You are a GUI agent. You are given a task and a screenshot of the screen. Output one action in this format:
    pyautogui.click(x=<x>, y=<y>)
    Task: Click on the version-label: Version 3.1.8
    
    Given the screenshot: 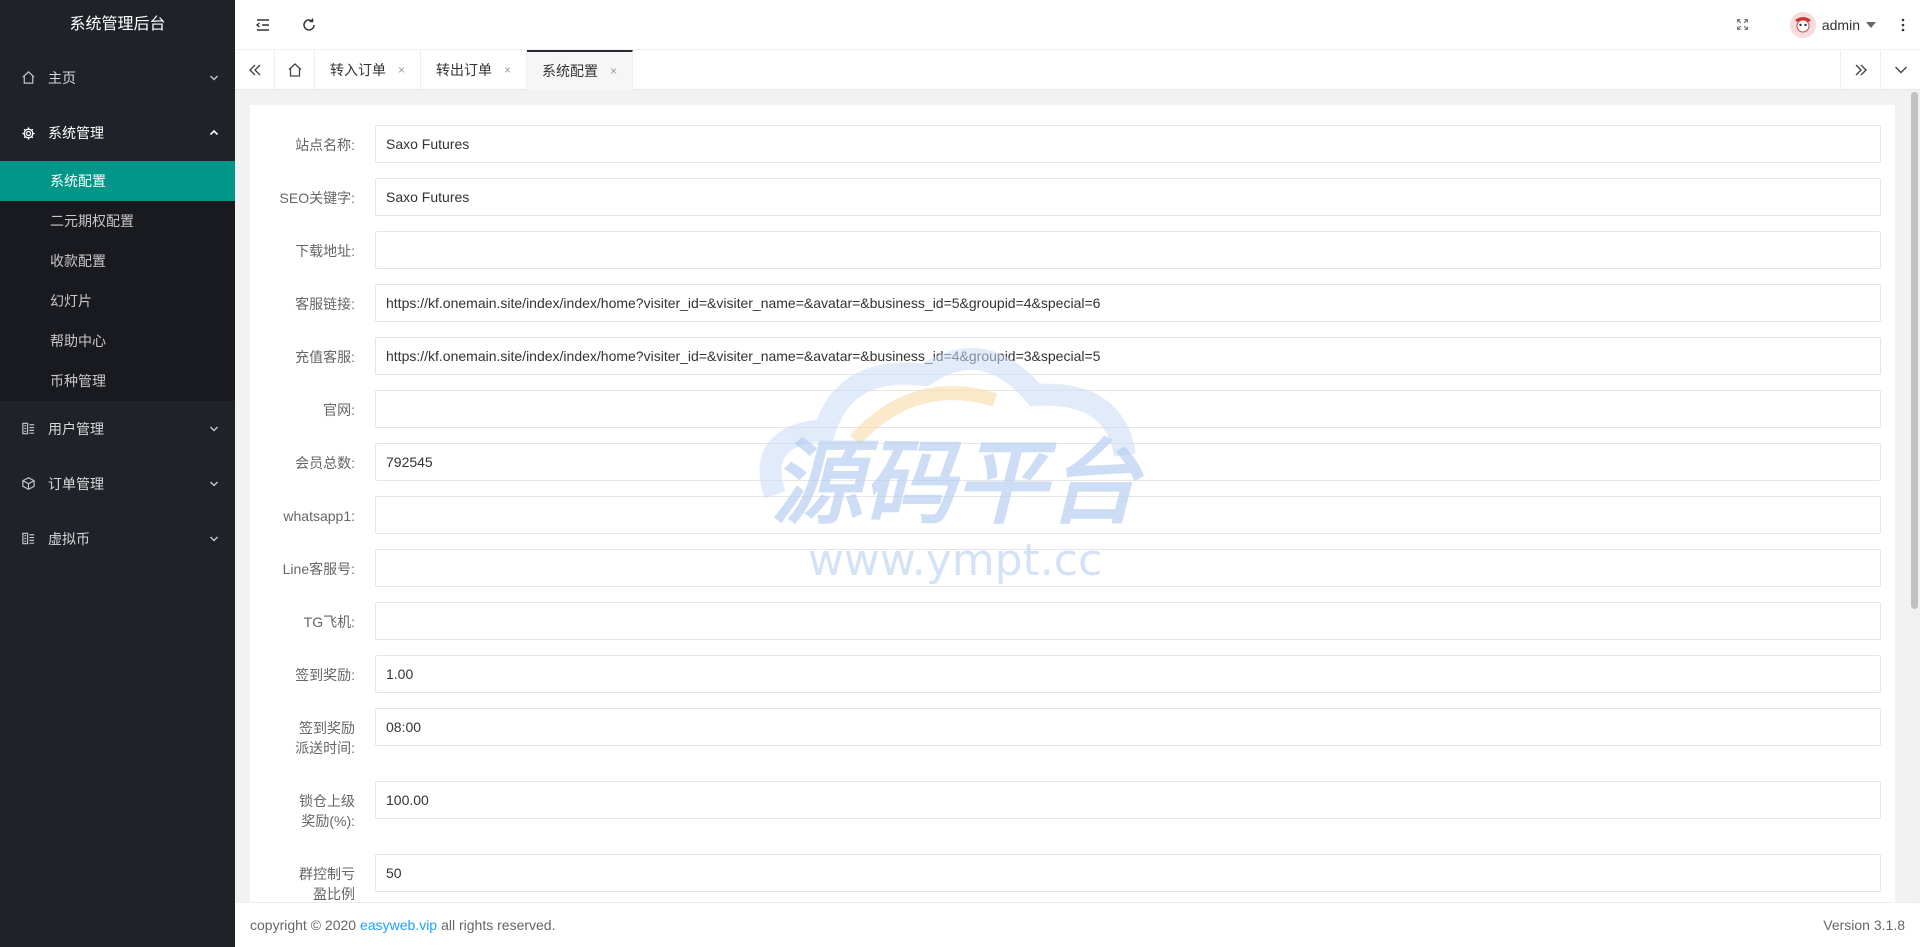 What is the action you would take?
    pyautogui.click(x=1864, y=925)
    